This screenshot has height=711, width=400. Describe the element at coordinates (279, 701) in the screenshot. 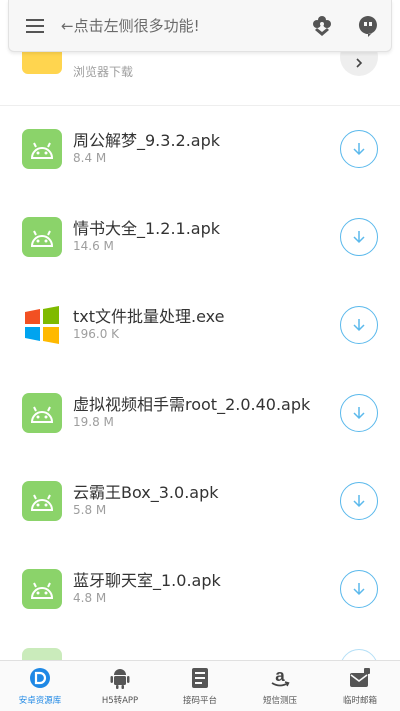

I see `nav-label: 短信测压` at that location.